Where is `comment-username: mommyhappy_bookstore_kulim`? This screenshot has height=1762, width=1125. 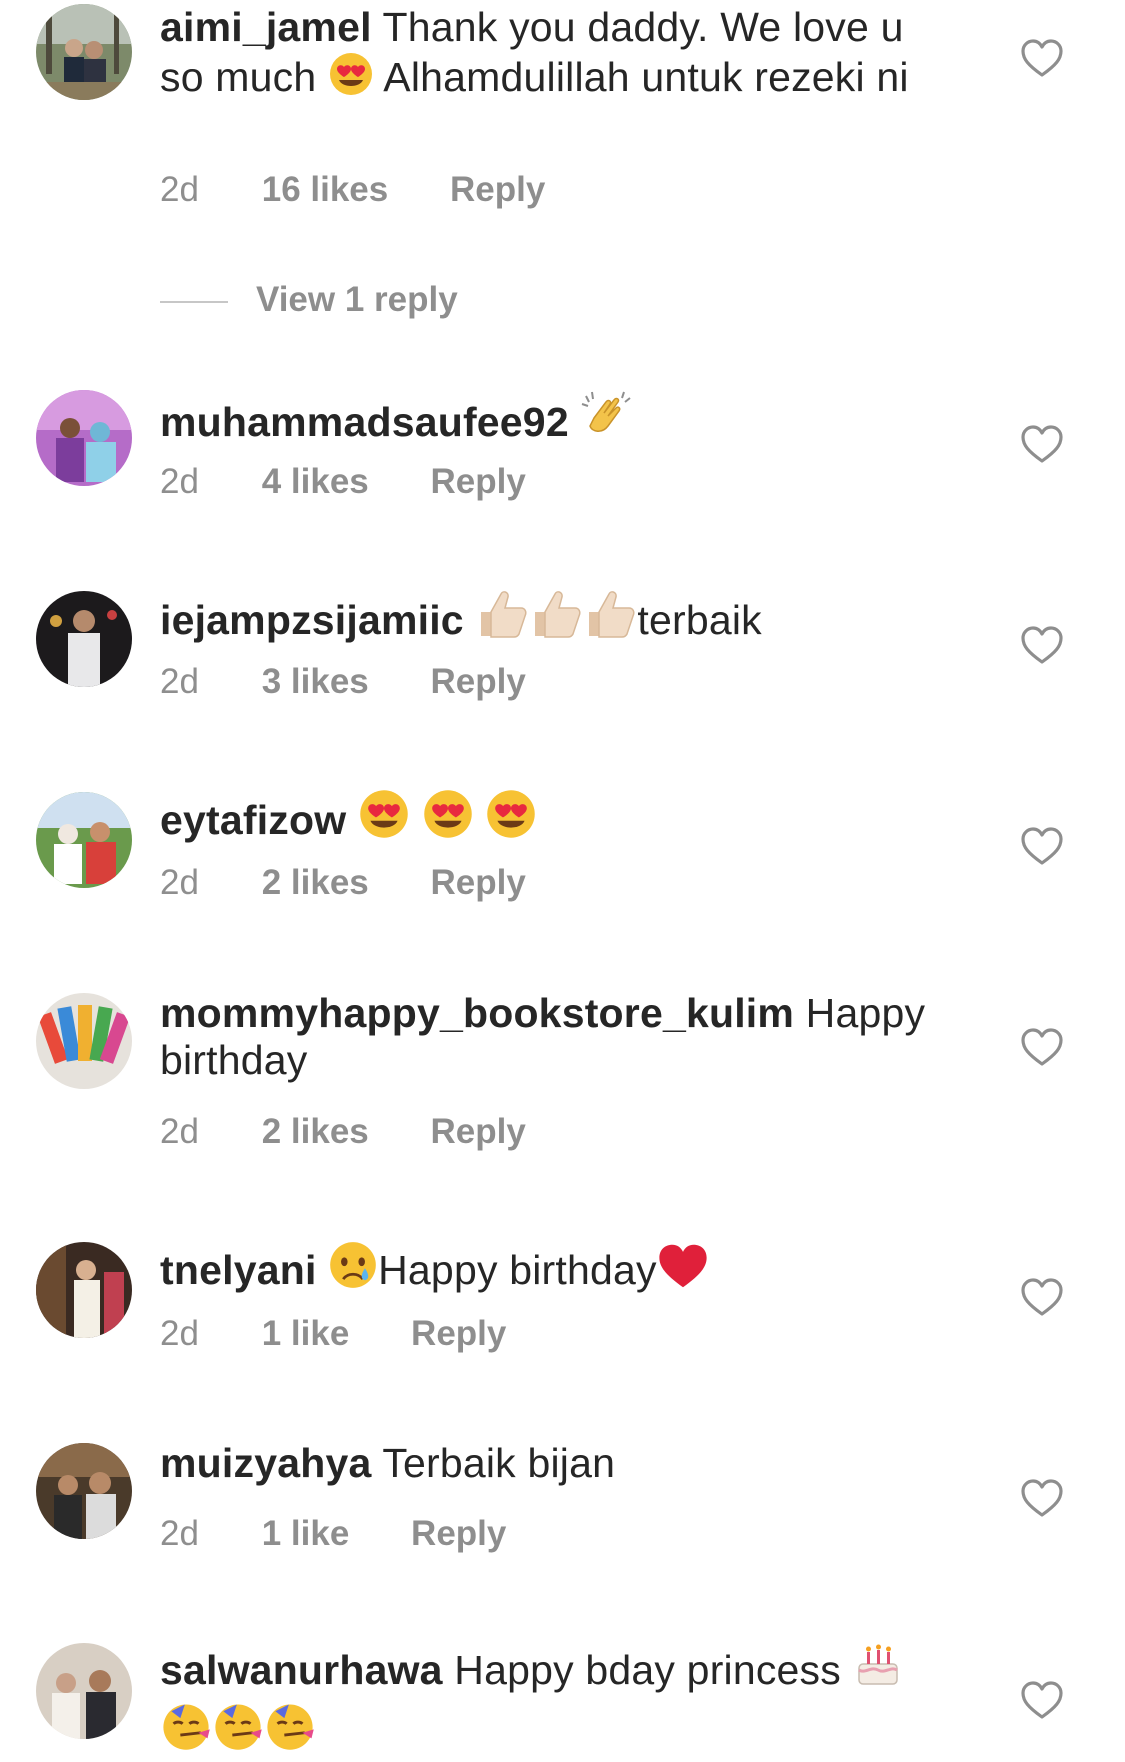 comment-username: mommyhappy_bookstore_kulim is located at coordinates (477, 1013).